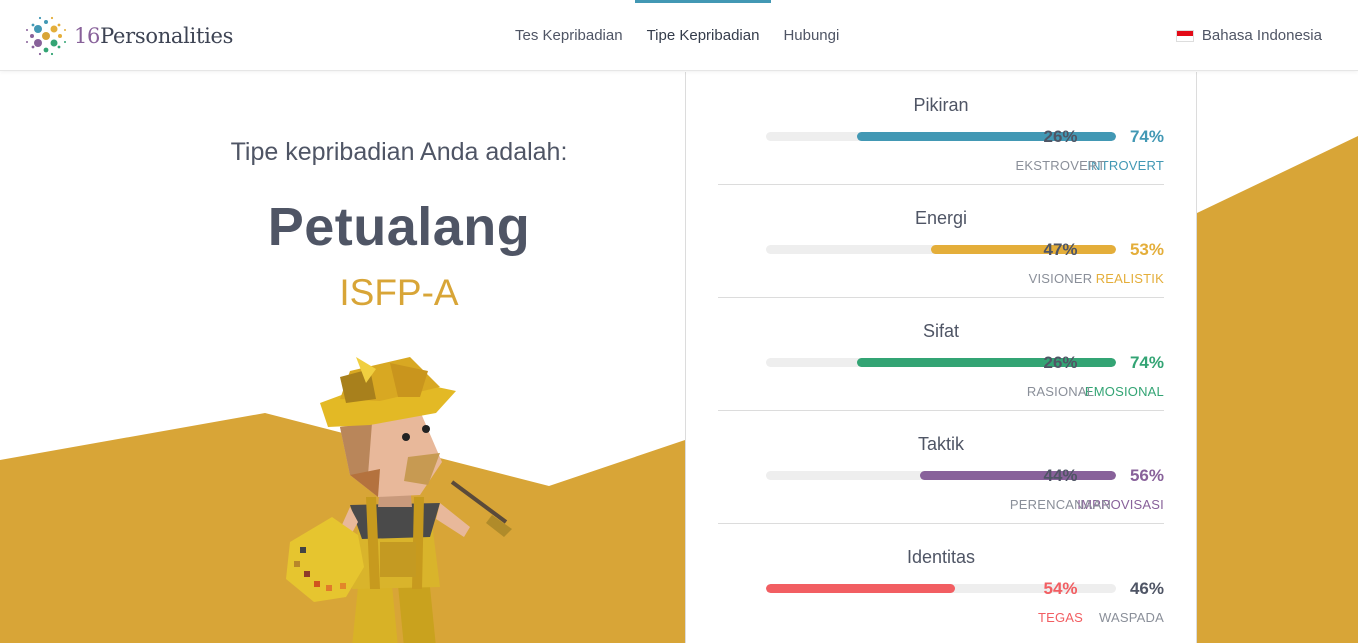 This screenshot has height=643, width=1358. What do you see at coordinates (399, 292) in the screenshot?
I see `personality-type-code: ISFP-A` at bounding box center [399, 292].